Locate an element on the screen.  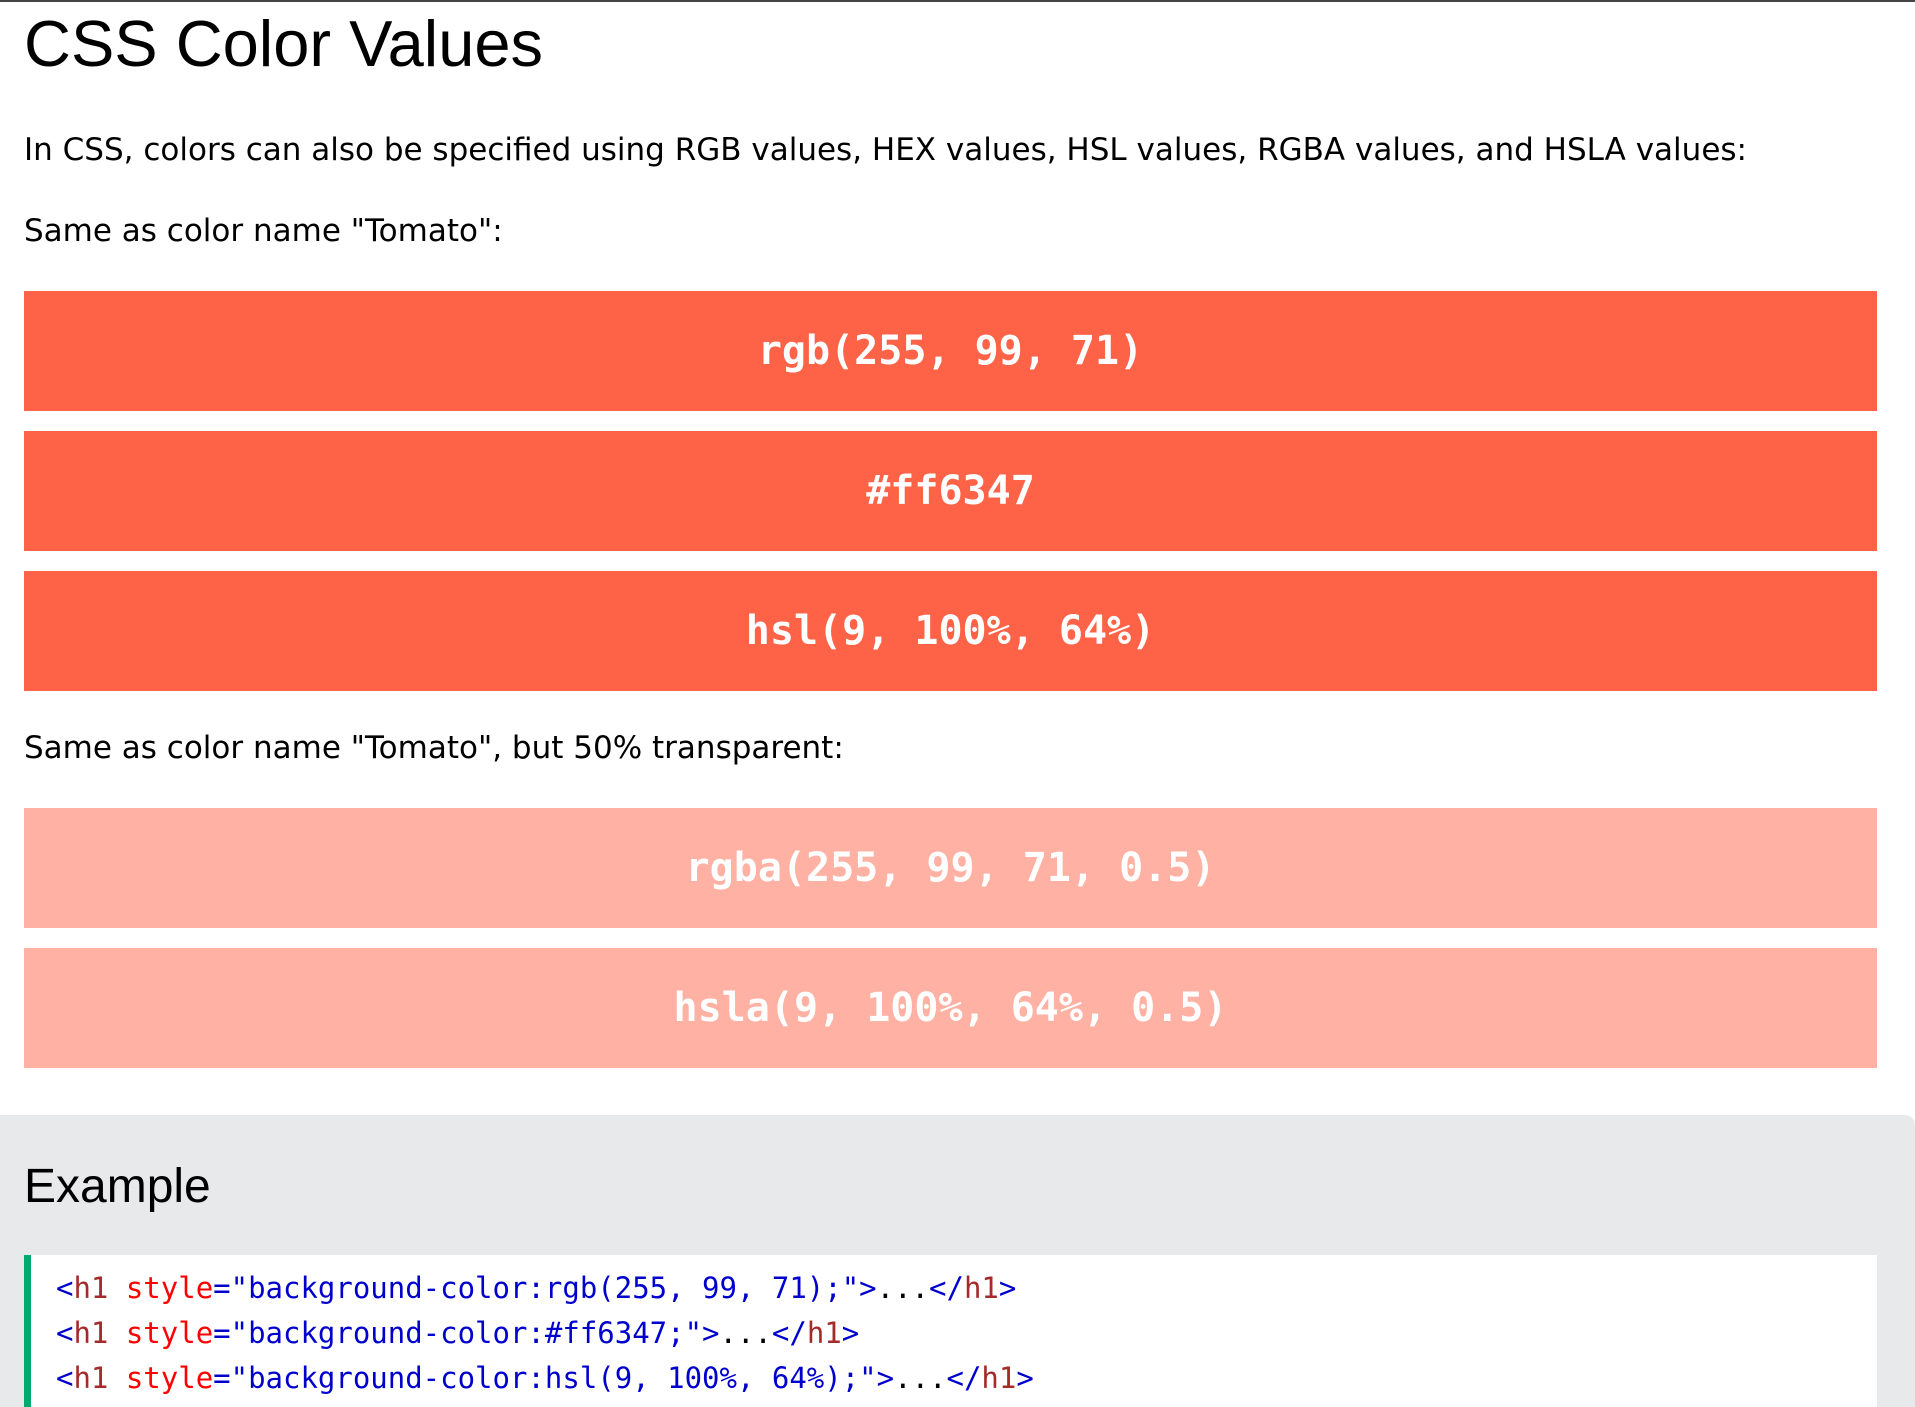
swatch-hsl: hsl(9, 100%, 64%) is located at coordinates (950, 631).